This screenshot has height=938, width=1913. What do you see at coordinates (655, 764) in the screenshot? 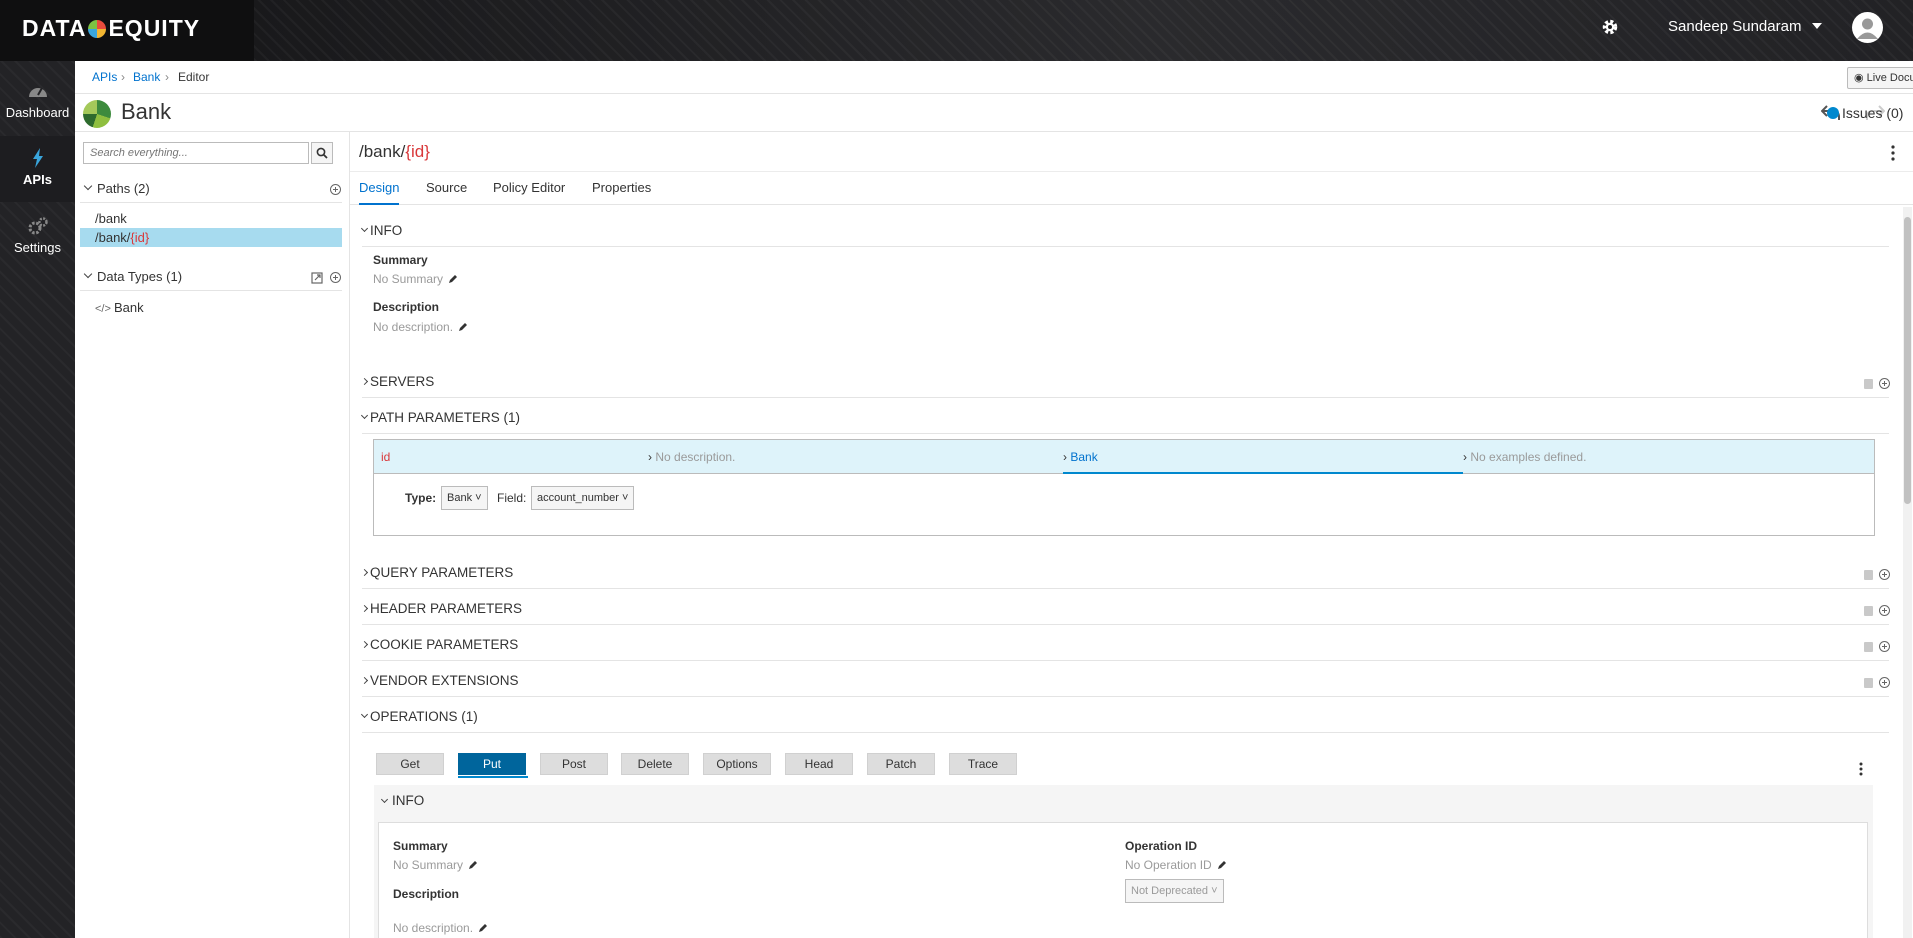
I see `method-delete-button: Delete` at bounding box center [655, 764].